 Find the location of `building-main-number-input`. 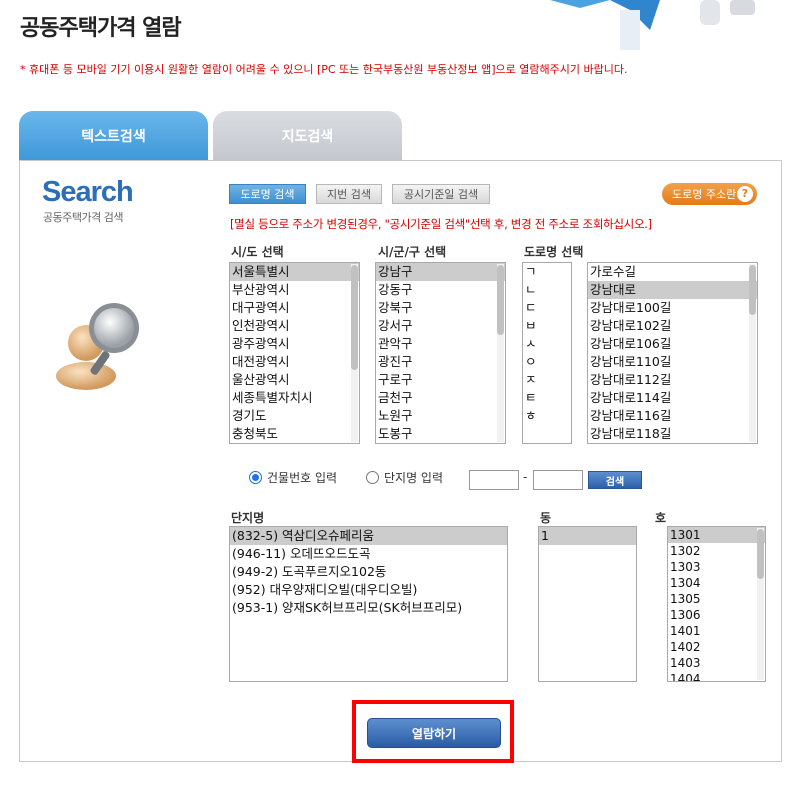

building-main-number-input is located at coordinates (494, 480).